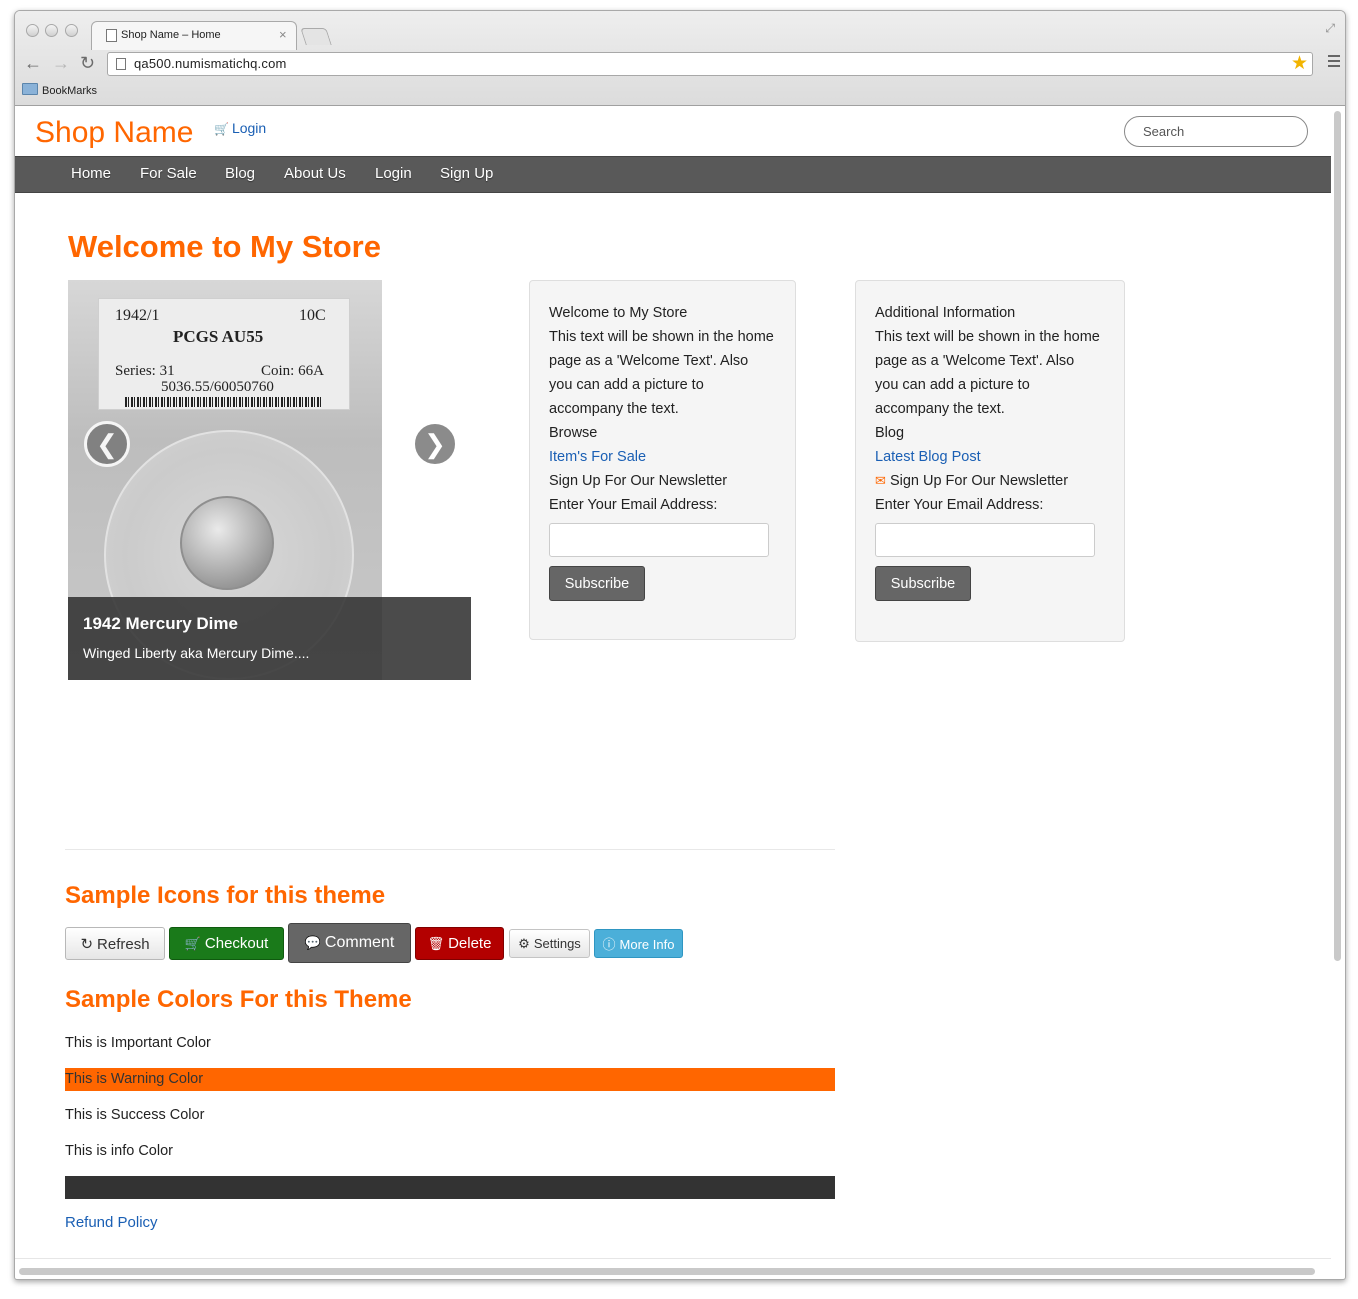 Image resolution: width=1358 pixels, height=1299 pixels. Describe the element at coordinates (137, 315) in the screenshot. I see `slab-year: 1942/1` at that location.